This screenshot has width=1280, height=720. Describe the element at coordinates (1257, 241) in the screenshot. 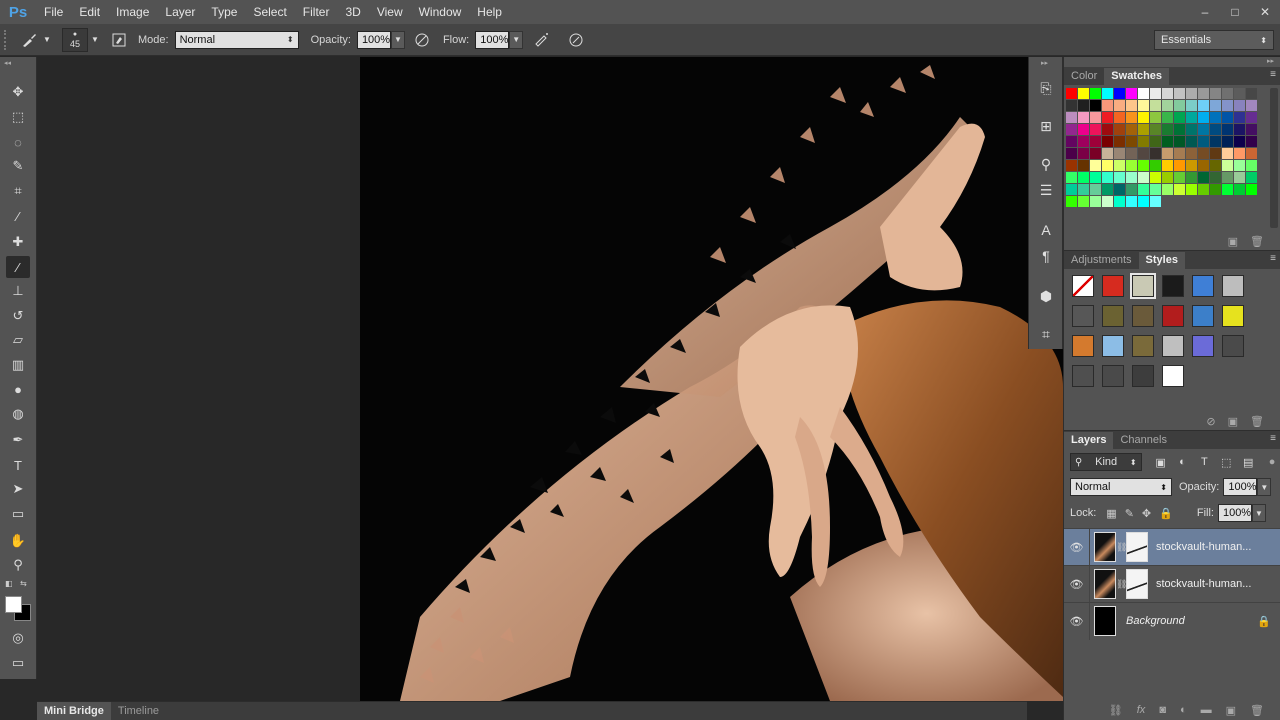

I see `trash-icon: 🗑` at that location.